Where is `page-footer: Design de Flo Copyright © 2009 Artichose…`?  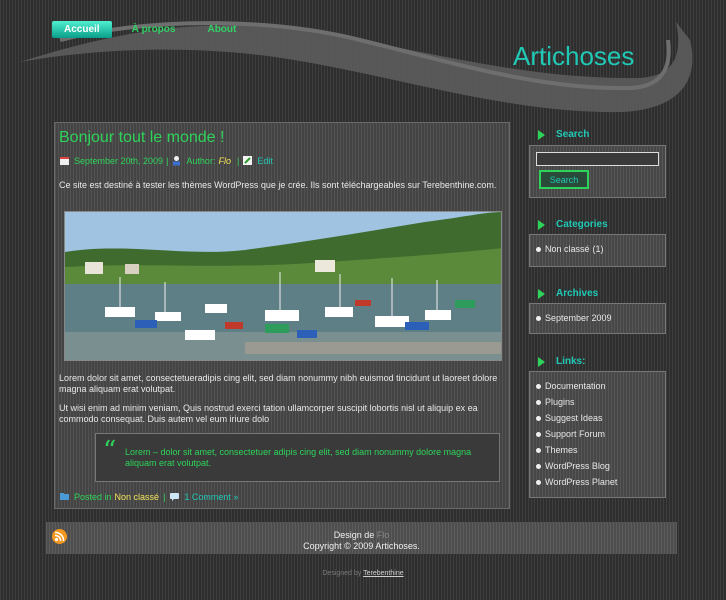 page-footer: Design de Flo Copyright © 2009 Artichose… is located at coordinates (361, 538).